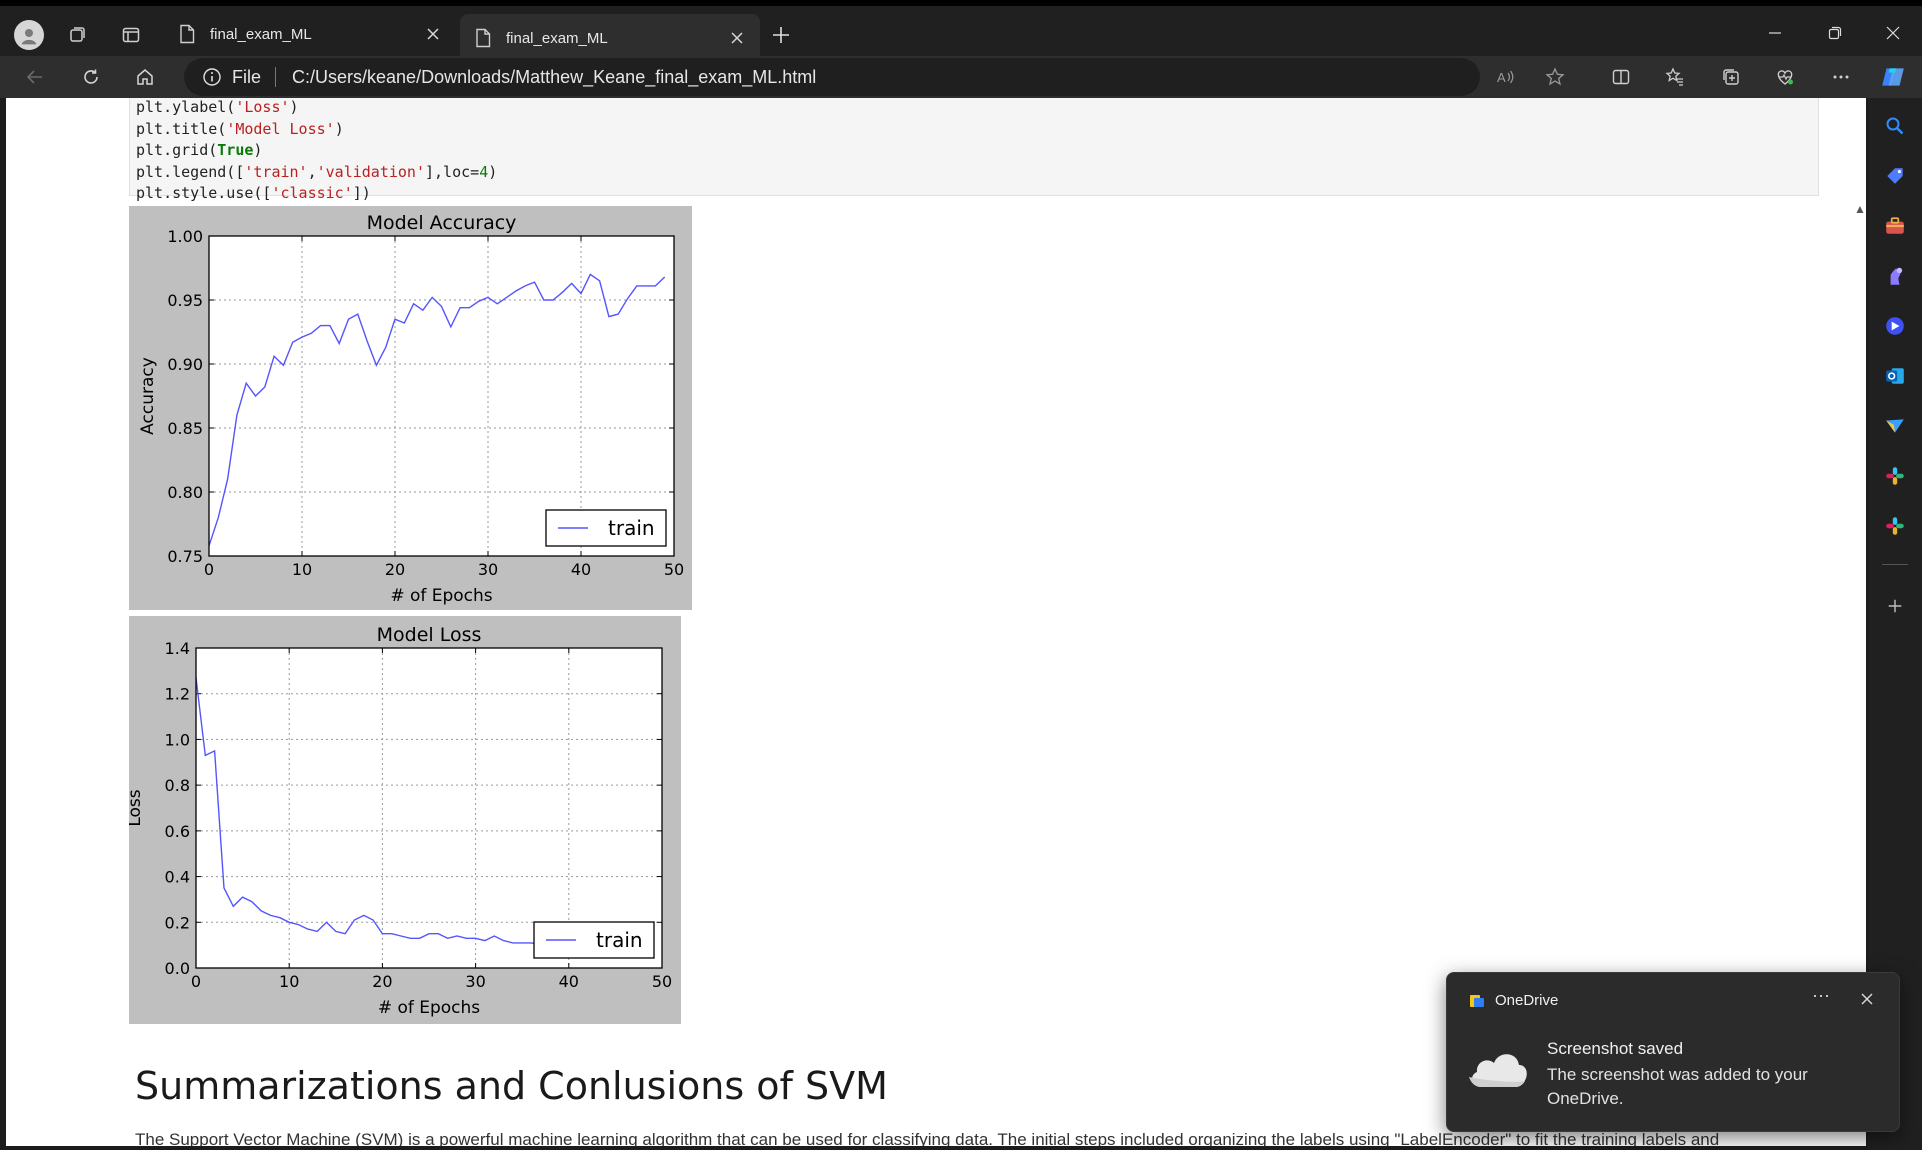 This screenshot has width=1922, height=1150. What do you see at coordinates (1527, 1000) in the screenshot?
I see `toast-app-name: OneDrive` at bounding box center [1527, 1000].